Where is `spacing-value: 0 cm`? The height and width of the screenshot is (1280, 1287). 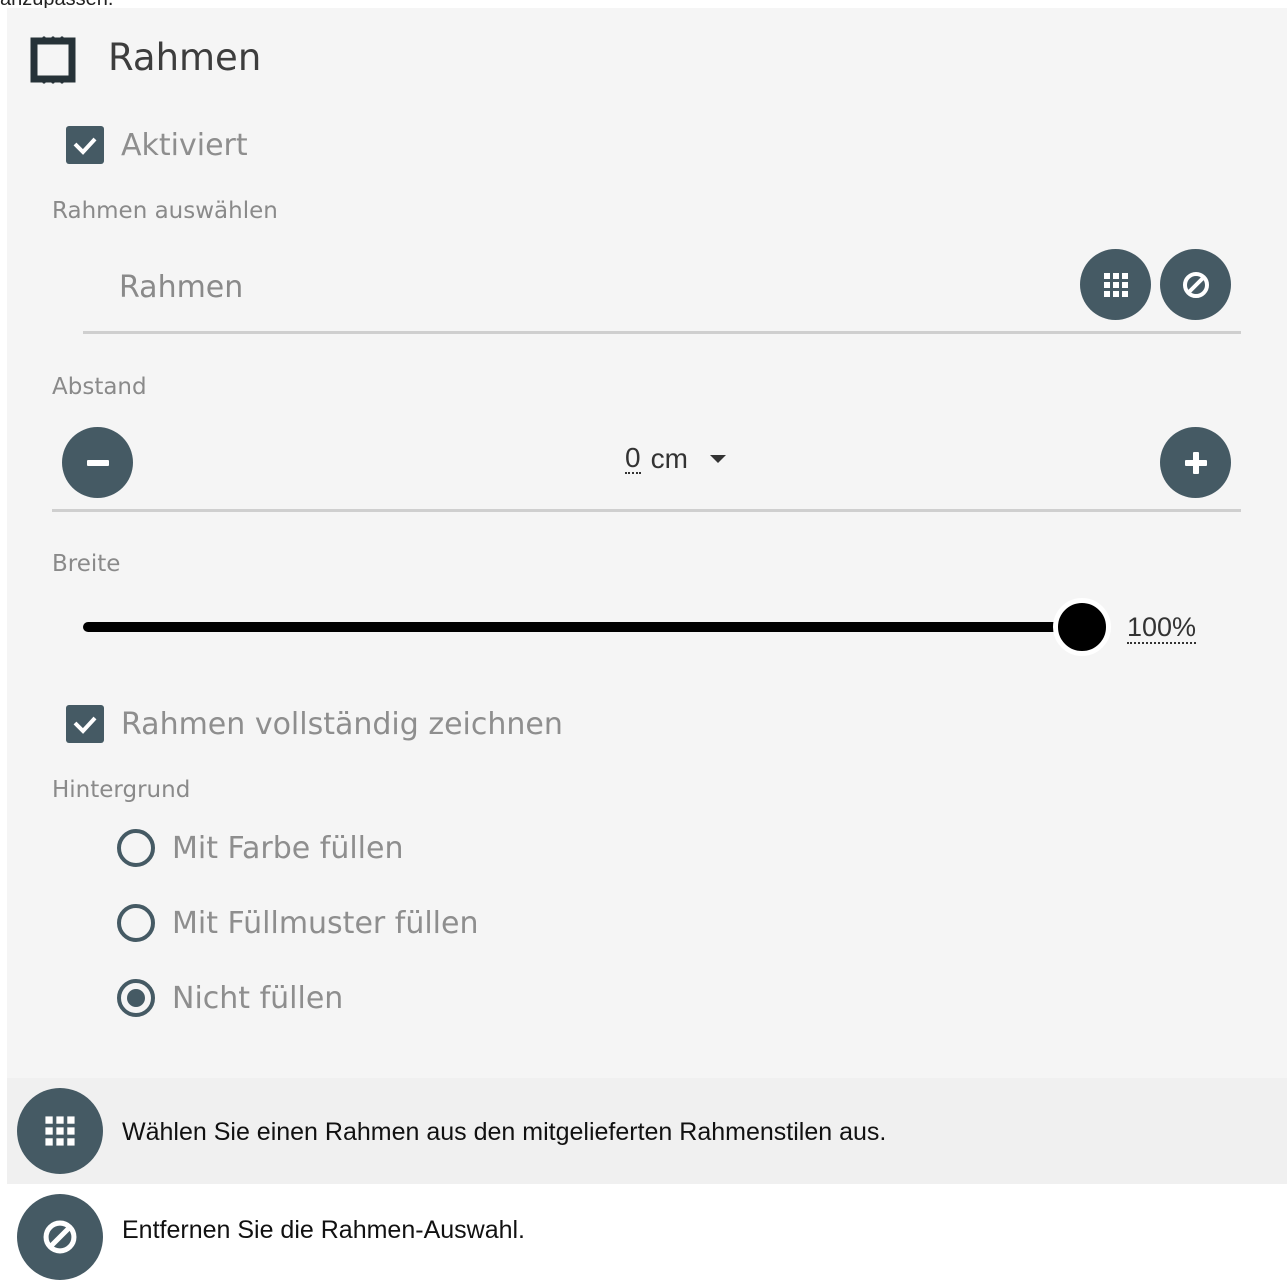 spacing-value: 0 cm is located at coordinates (675, 459).